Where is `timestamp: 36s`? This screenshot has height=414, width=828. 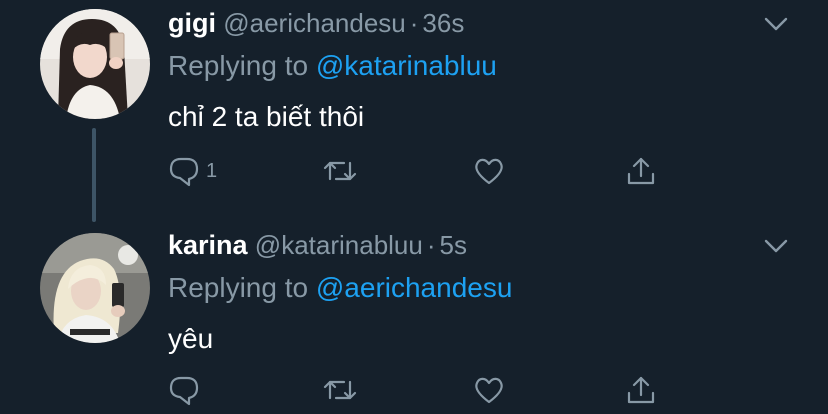
timestamp: 36s is located at coordinates (443, 23).